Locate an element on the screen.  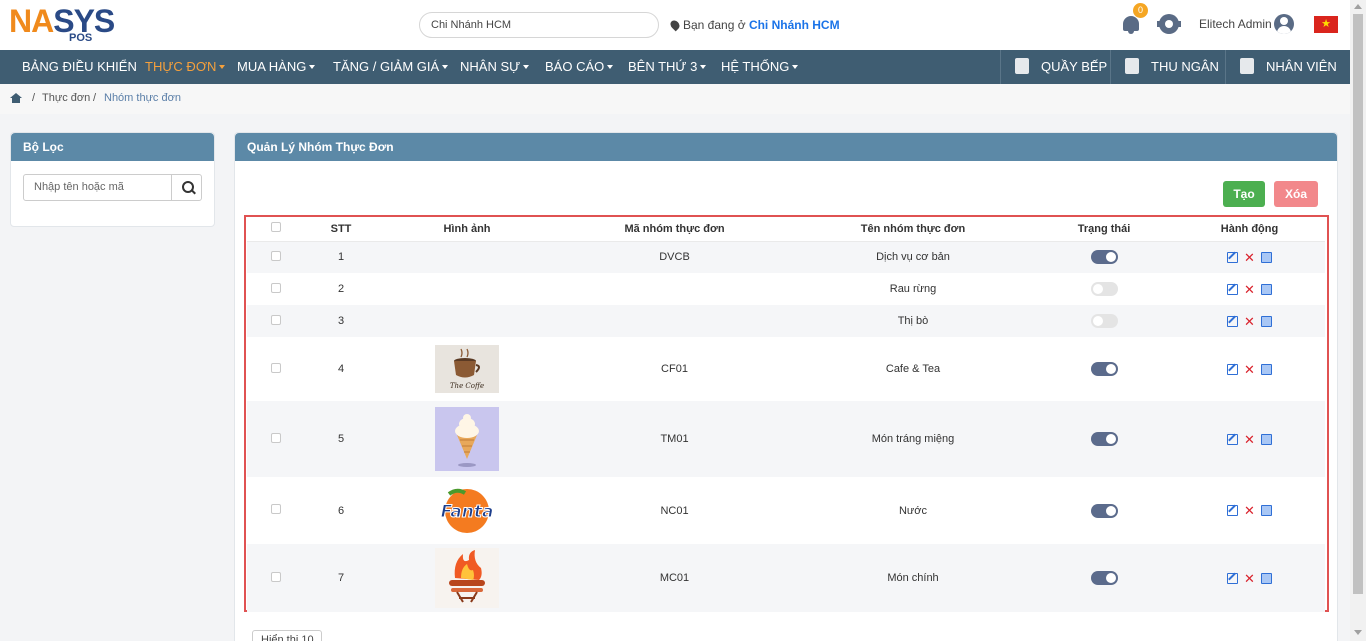
nasys-pos-logo: NASYS POS is located at coordinates (66, 25).